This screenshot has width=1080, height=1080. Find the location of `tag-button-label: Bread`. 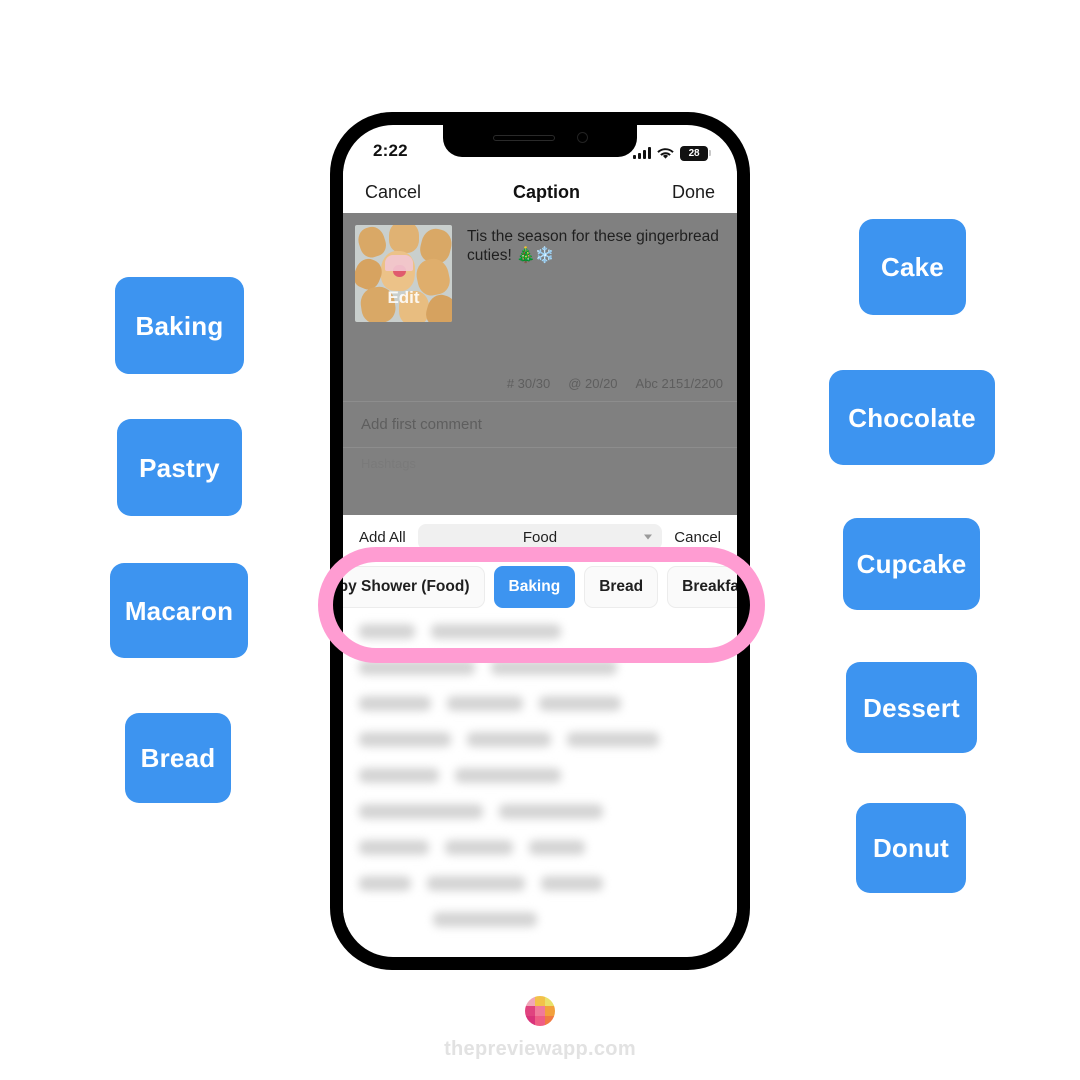

tag-button-label: Bread is located at coordinates (178, 758).